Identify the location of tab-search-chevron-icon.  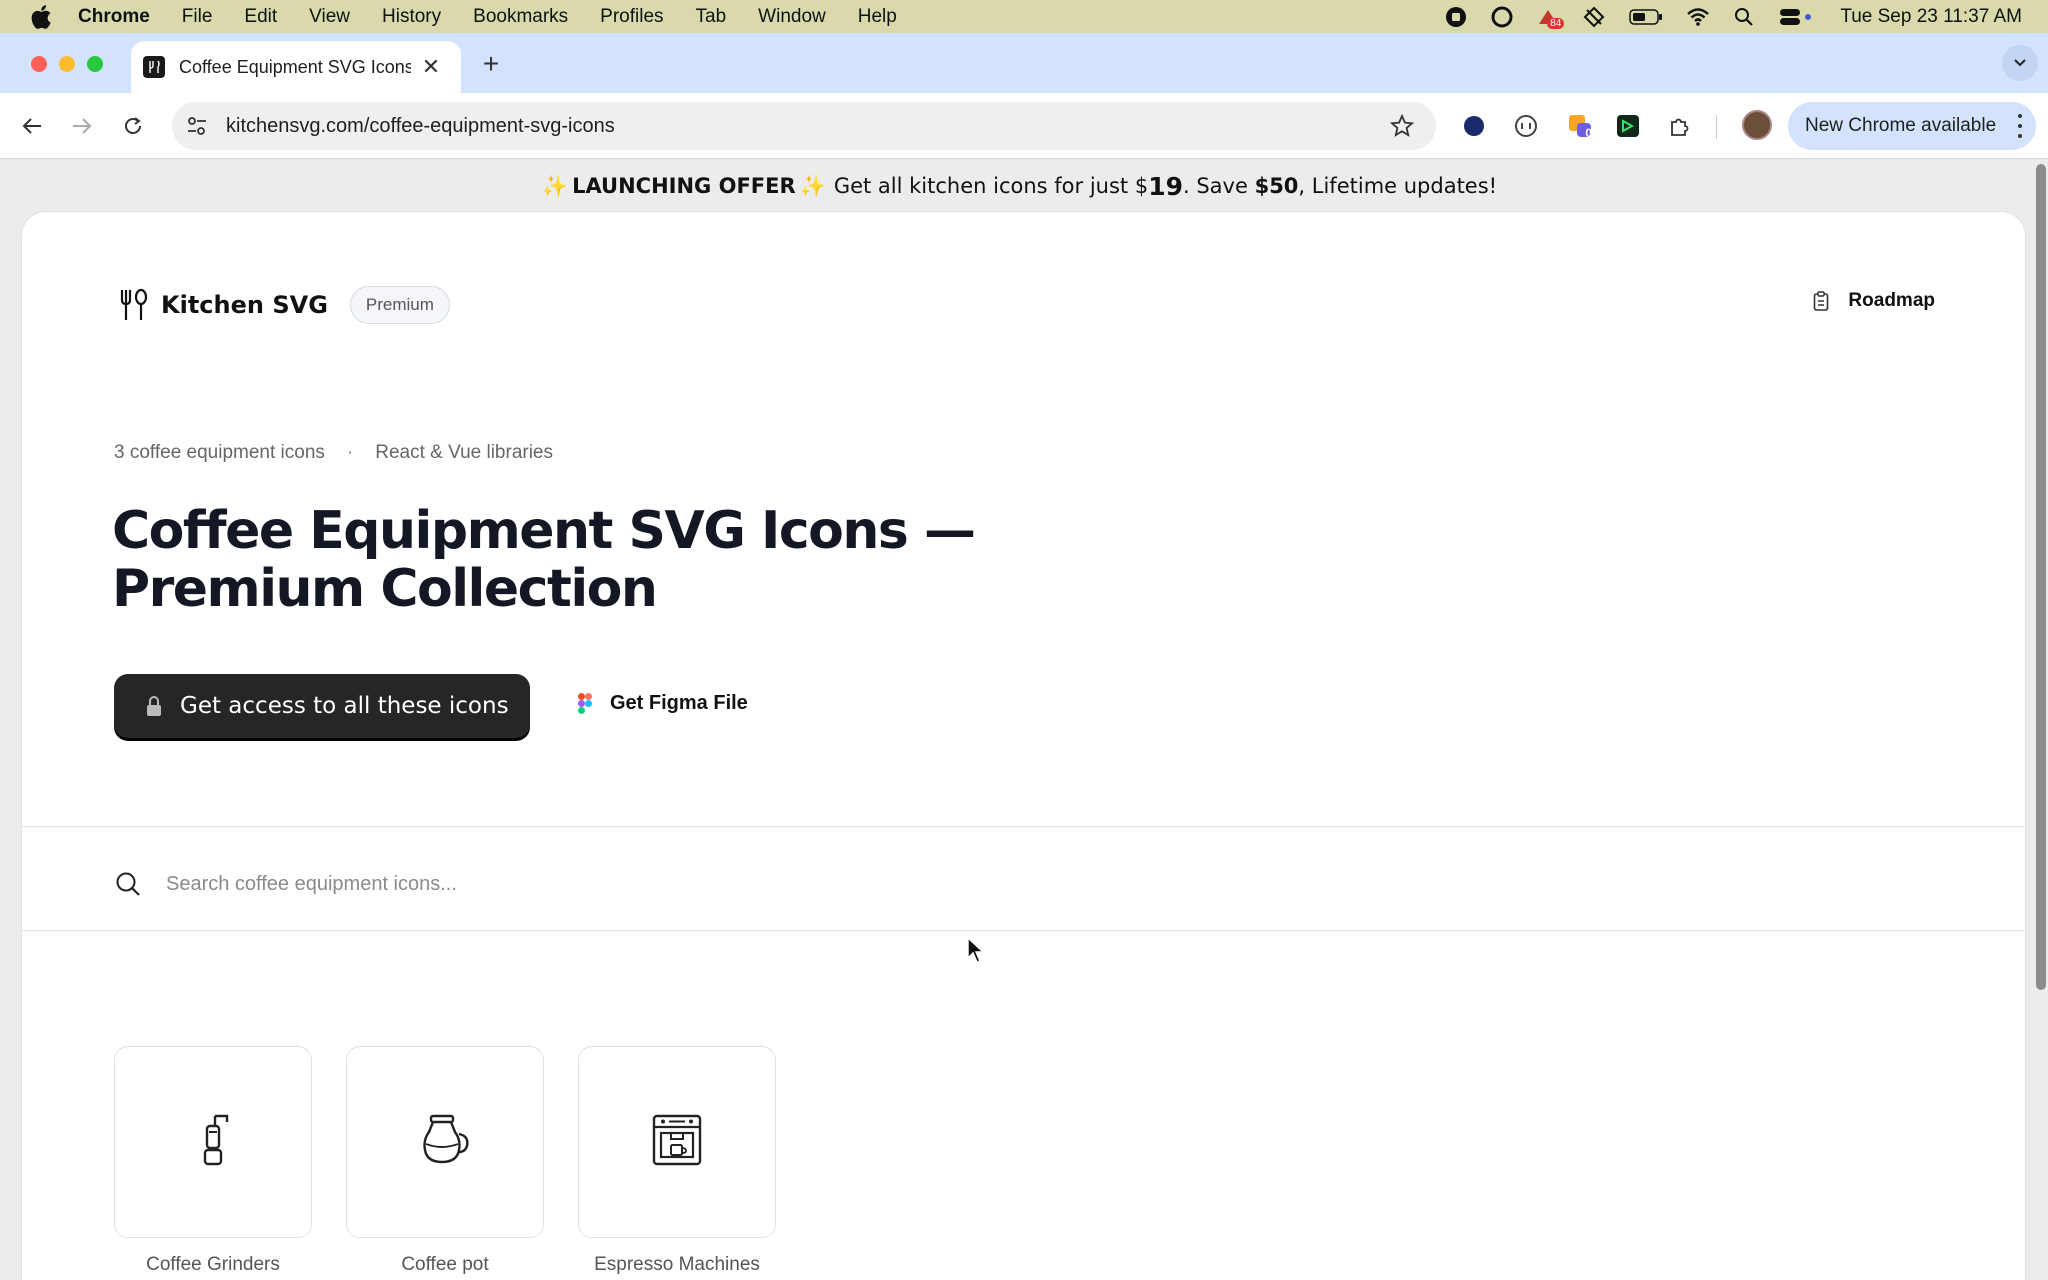
(2020, 63).